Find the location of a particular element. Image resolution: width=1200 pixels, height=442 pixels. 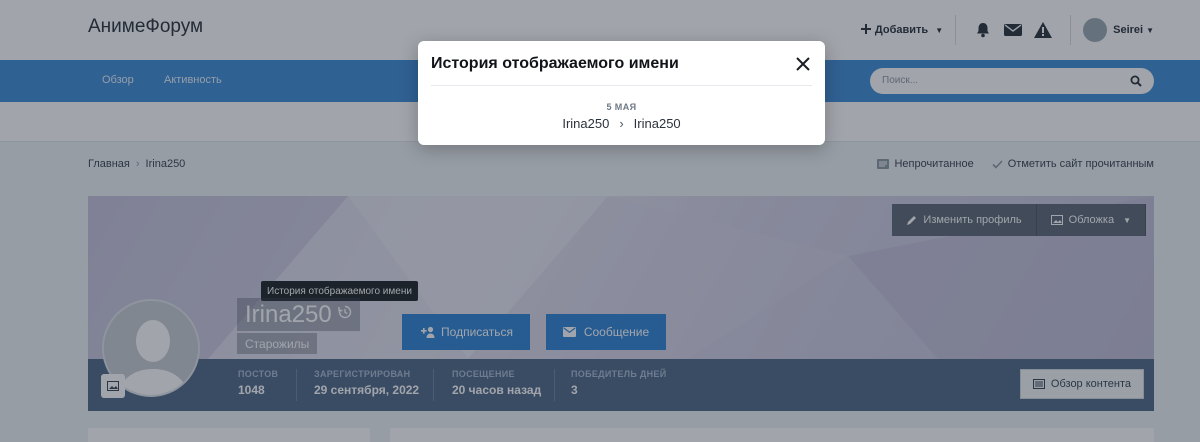

close-icon is located at coordinates (803, 64).